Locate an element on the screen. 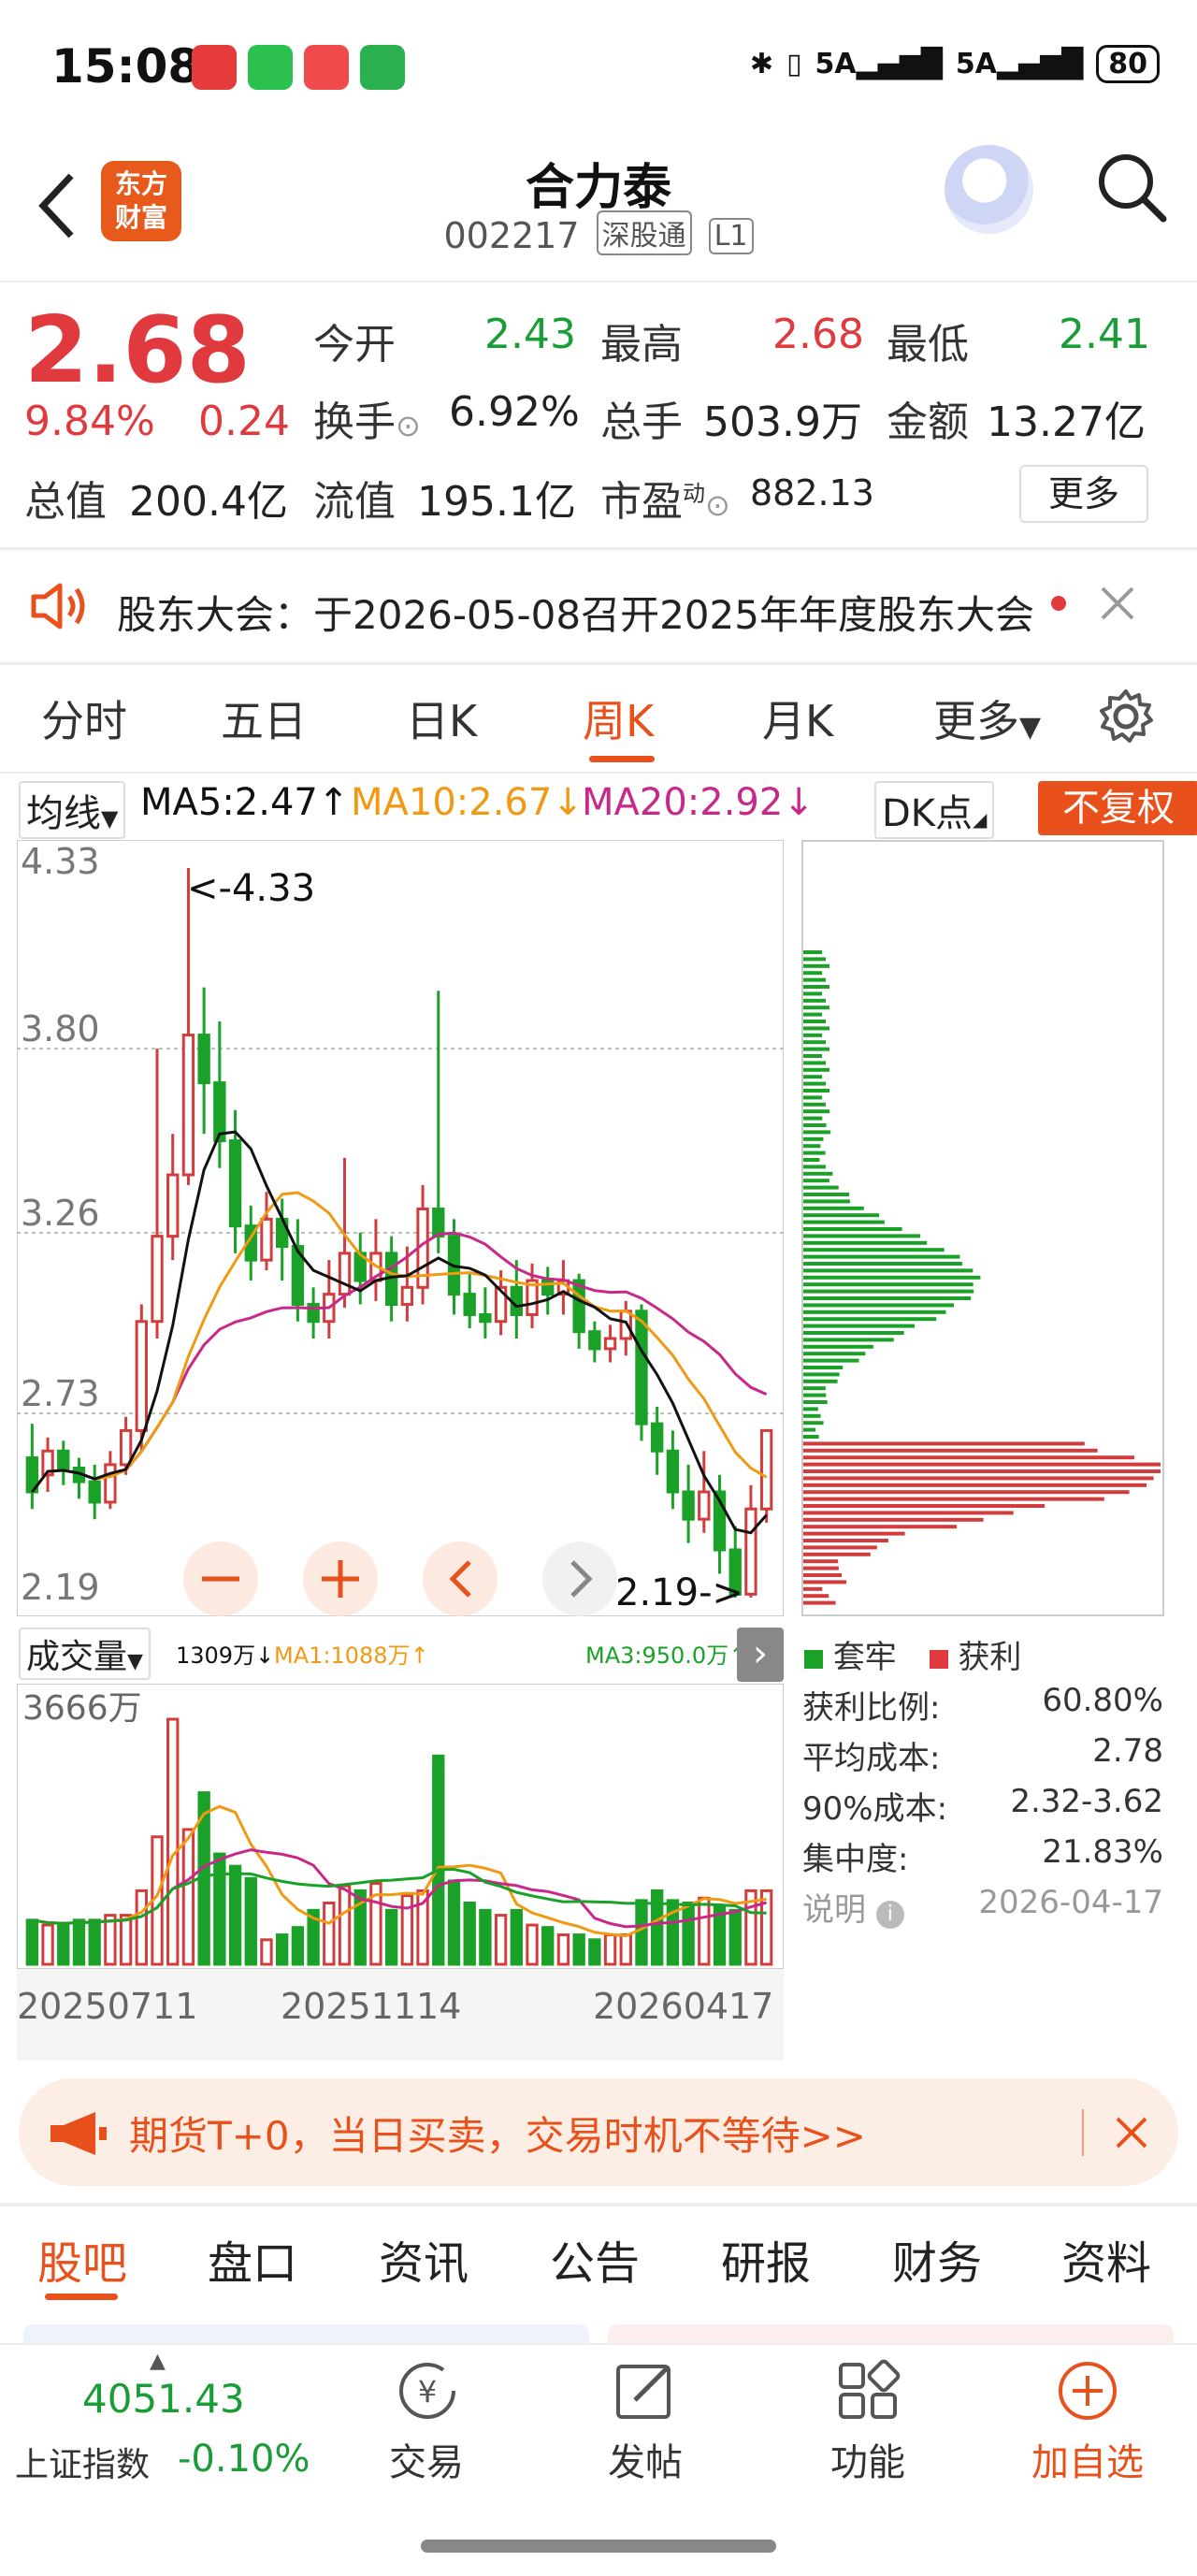 The image size is (1197, 2576). add-watchlist-icon is located at coordinates (1087, 2391).